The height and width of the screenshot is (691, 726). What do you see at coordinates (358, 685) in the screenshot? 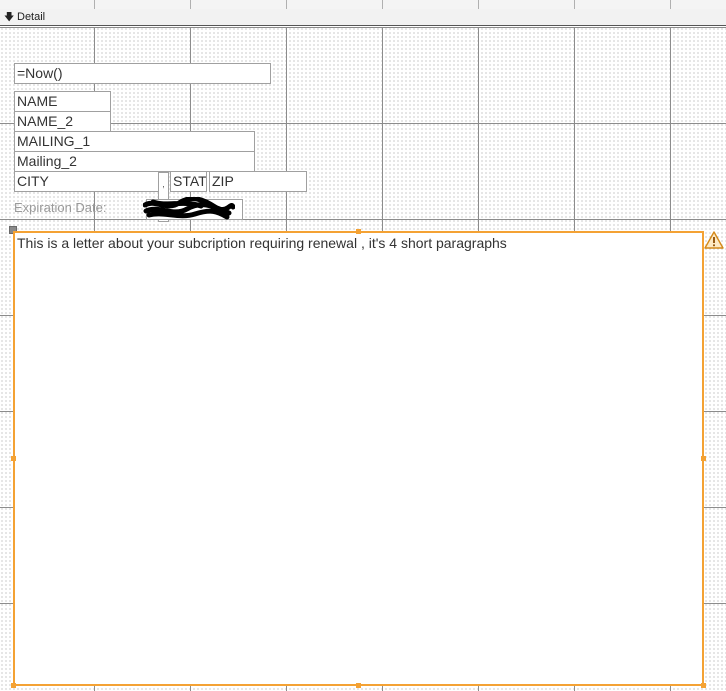
I see `resize-handle-bottom` at bounding box center [358, 685].